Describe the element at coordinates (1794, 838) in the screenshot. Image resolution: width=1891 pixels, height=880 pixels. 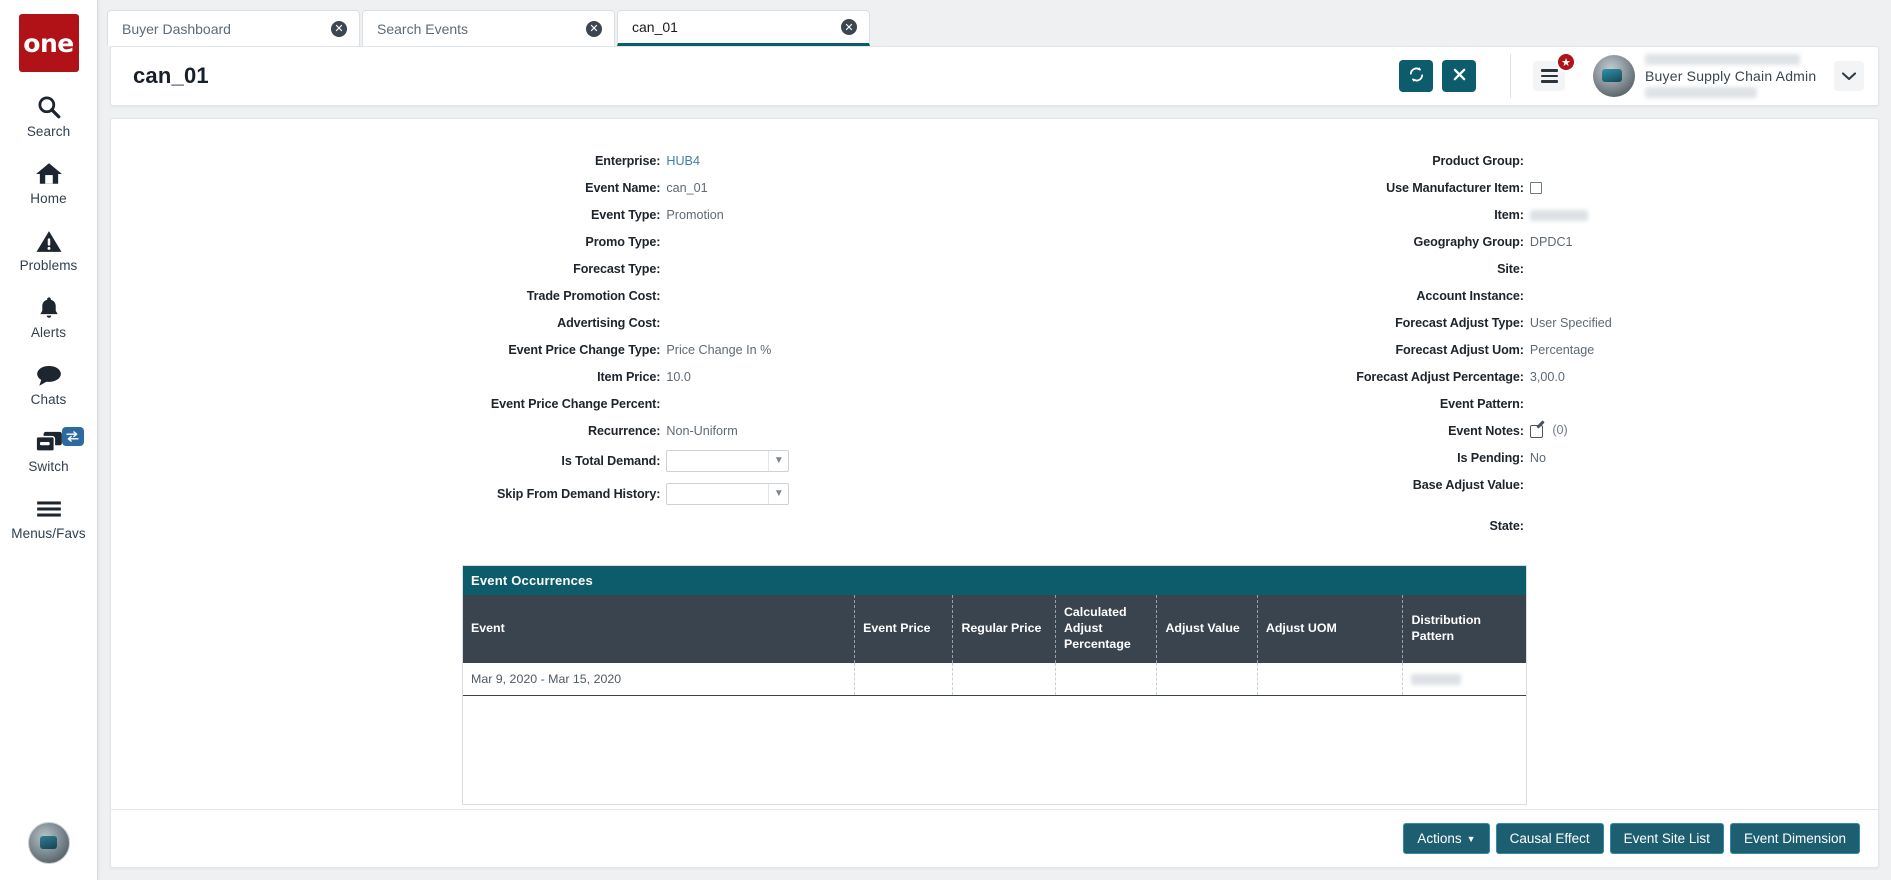
I see `event-dimension-button: Event Dimension` at that location.